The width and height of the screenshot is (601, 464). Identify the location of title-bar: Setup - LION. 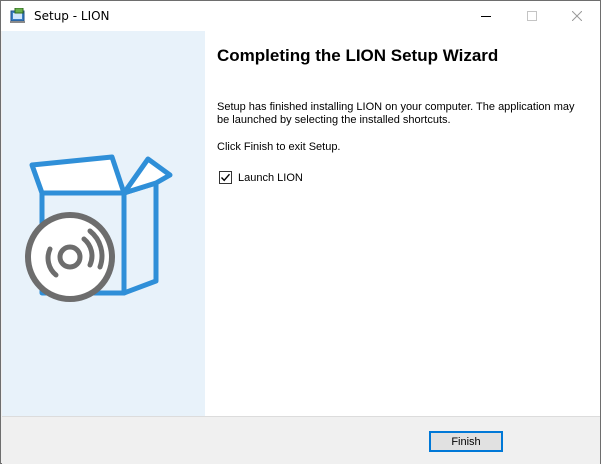
(300, 16).